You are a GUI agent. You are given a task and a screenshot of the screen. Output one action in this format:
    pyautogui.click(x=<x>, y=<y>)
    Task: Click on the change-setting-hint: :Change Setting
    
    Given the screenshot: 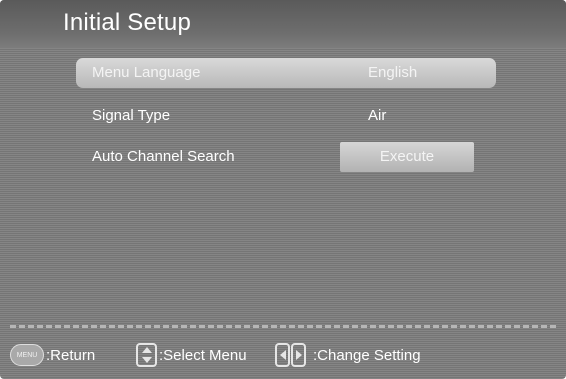 What is the action you would take?
    pyautogui.click(x=348, y=355)
    